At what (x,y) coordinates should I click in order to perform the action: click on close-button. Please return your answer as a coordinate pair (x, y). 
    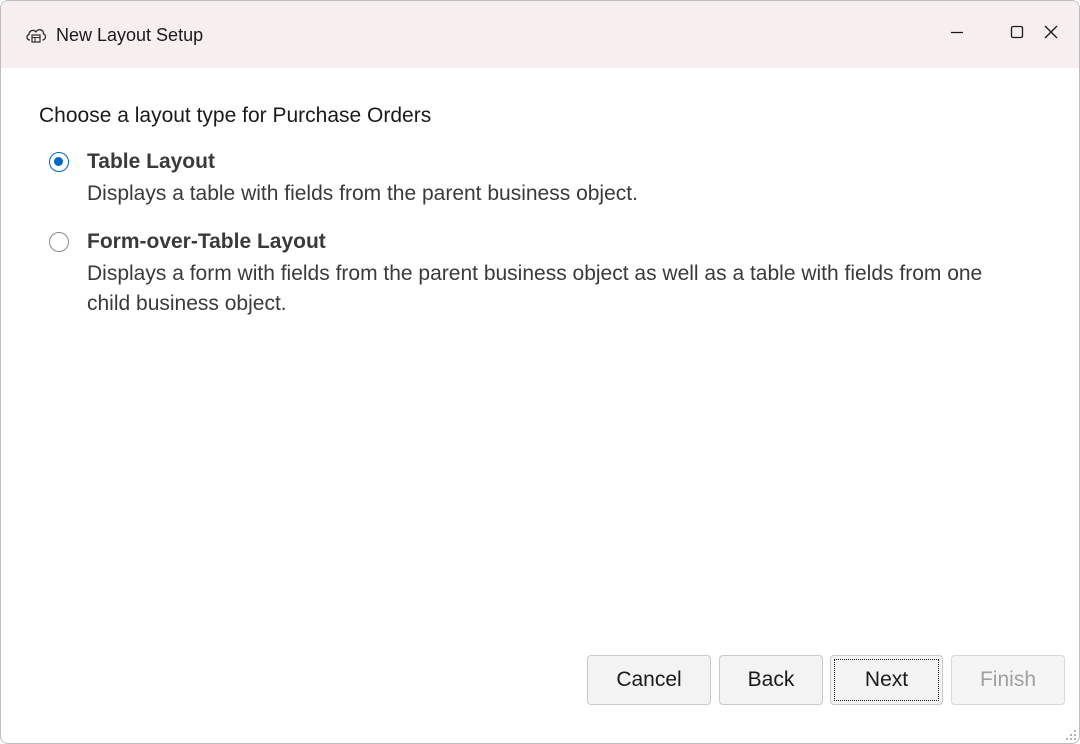
    Looking at the image, I should click on (1050, 34).